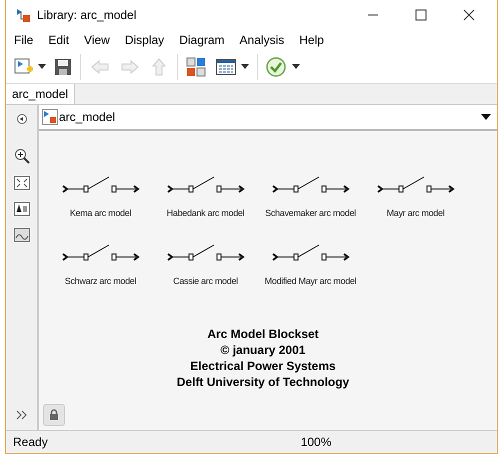 Image resolution: width=498 pixels, height=454 pixels. I want to click on block-label: Modified Mayr arc model, so click(310, 281).